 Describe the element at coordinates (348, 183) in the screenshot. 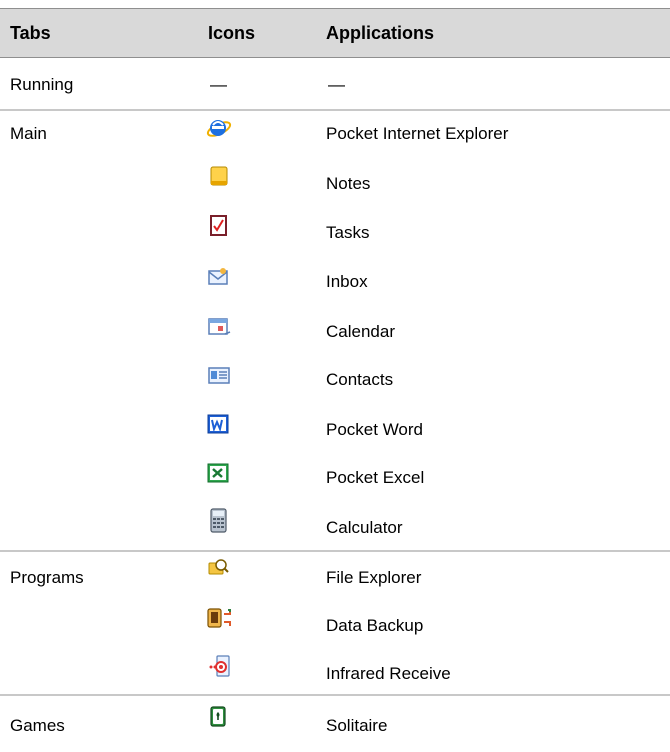

I see `application-name: Notes` at that location.